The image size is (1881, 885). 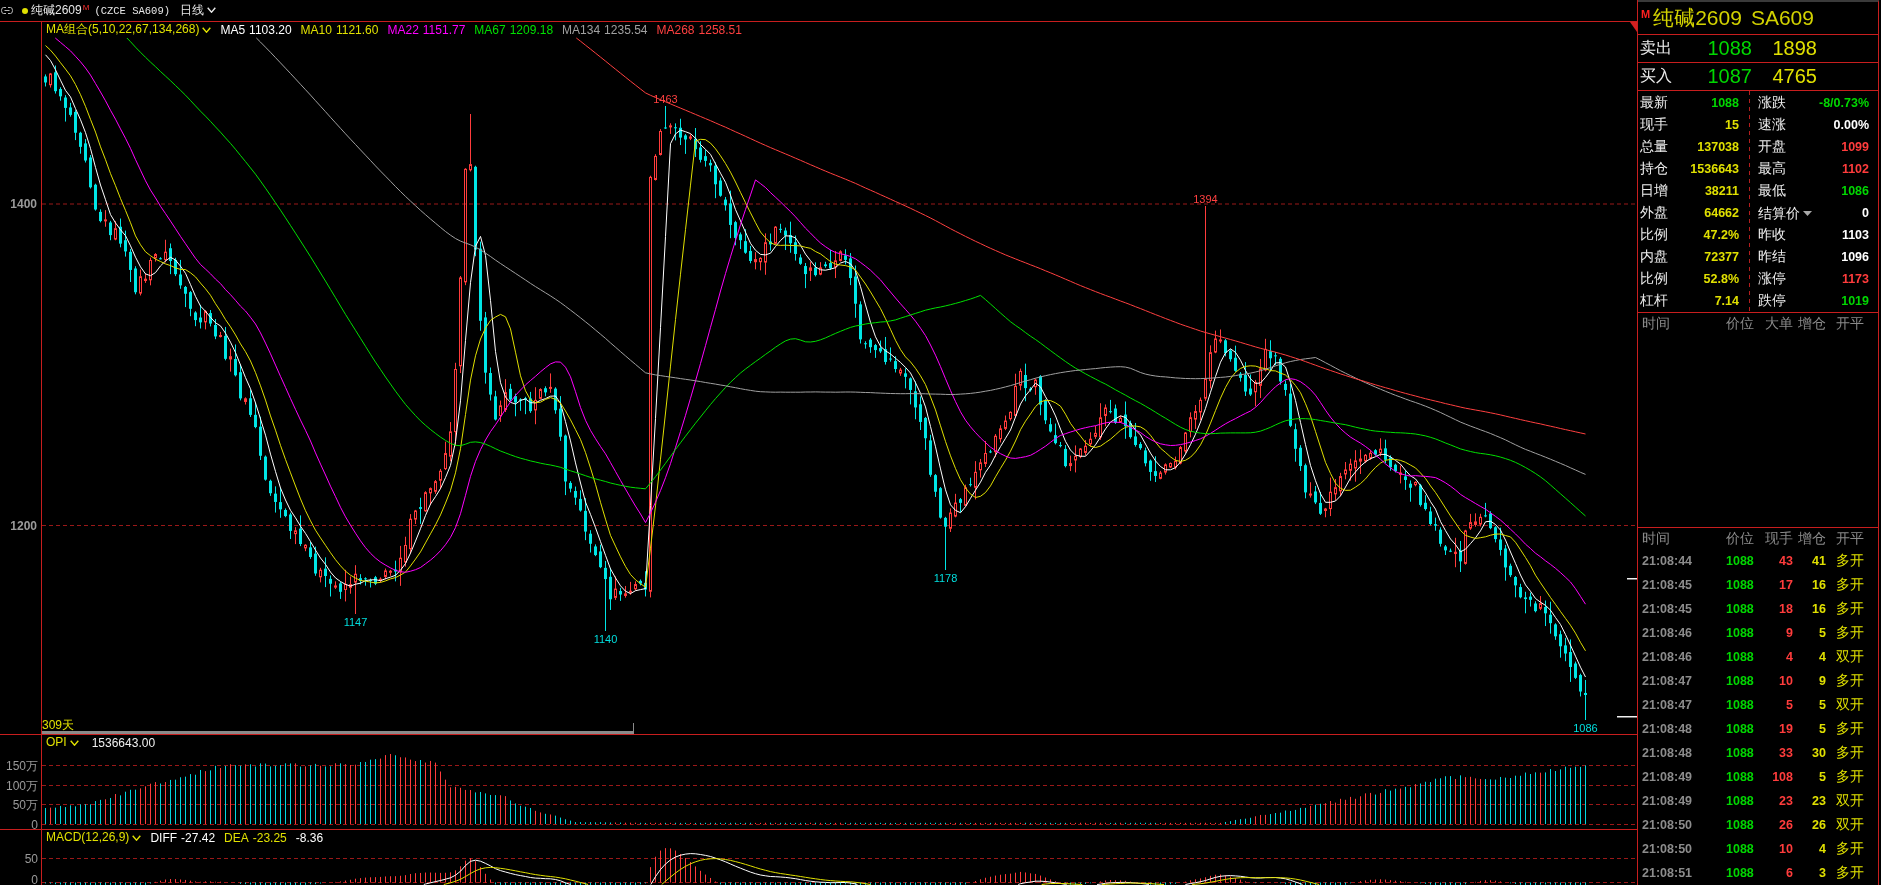 I want to click on period-dropdown: 日线, so click(x=198, y=10).